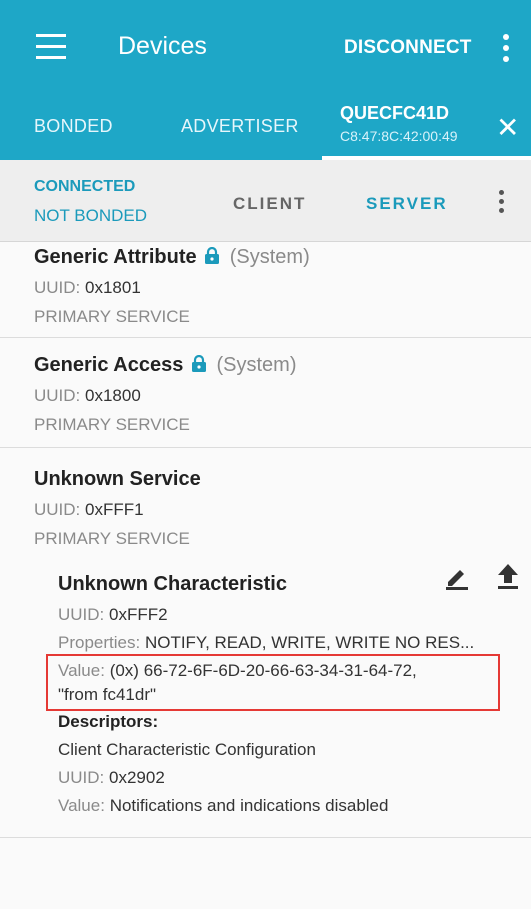 This screenshot has height=909, width=531. I want to click on tab-bonded: BONDED, so click(73, 126).